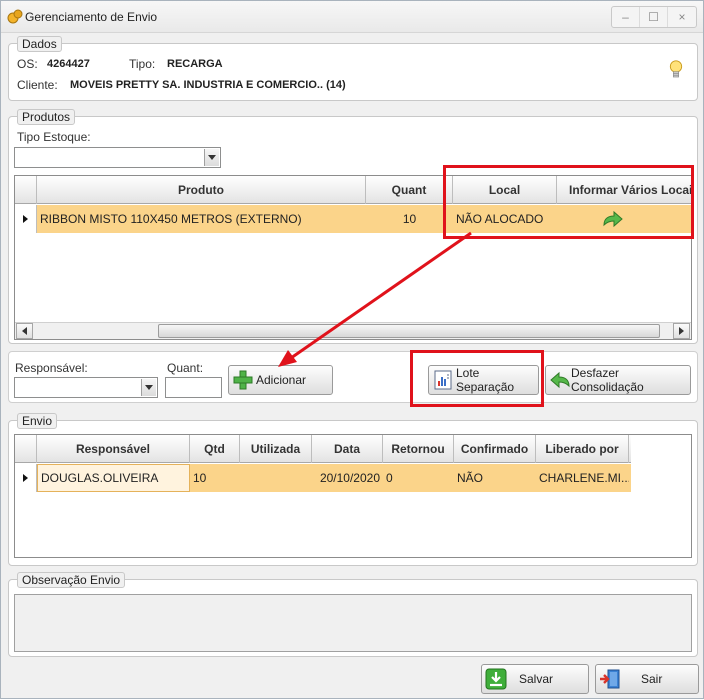  What do you see at coordinates (142, 64) in the screenshot?
I see `tipo-label: Tipo:` at bounding box center [142, 64].